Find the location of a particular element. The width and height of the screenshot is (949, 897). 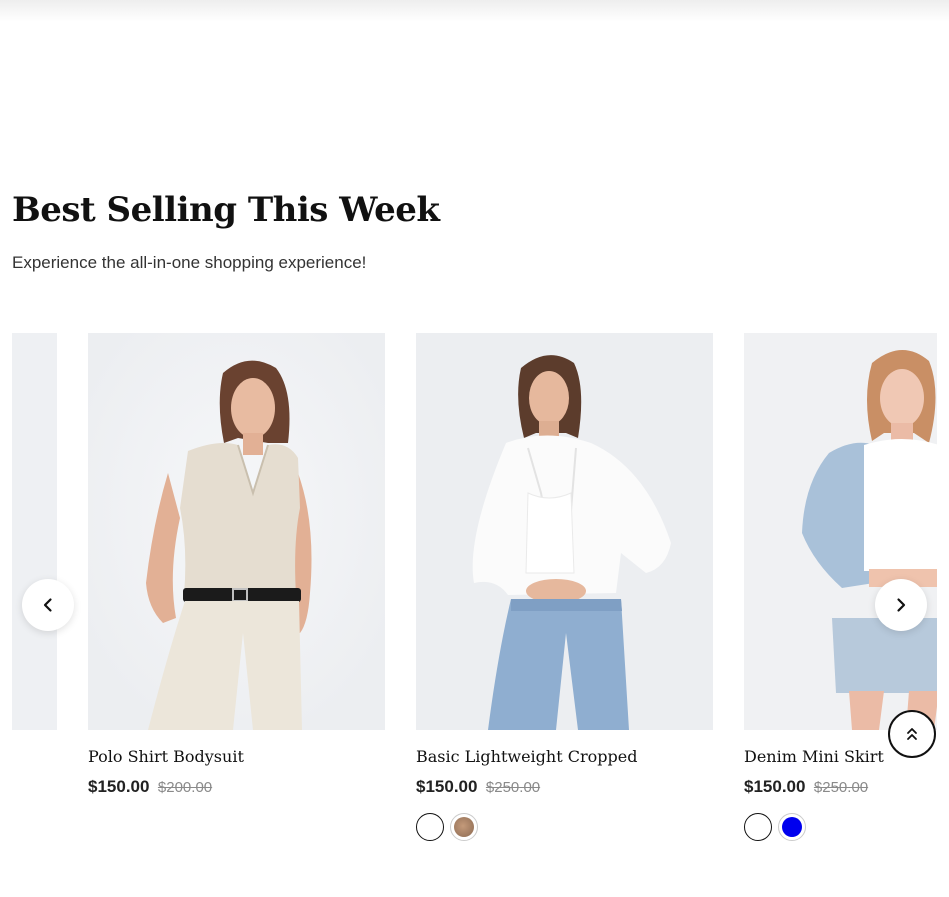

slider-prev-button is located at coordinates (48, 605).